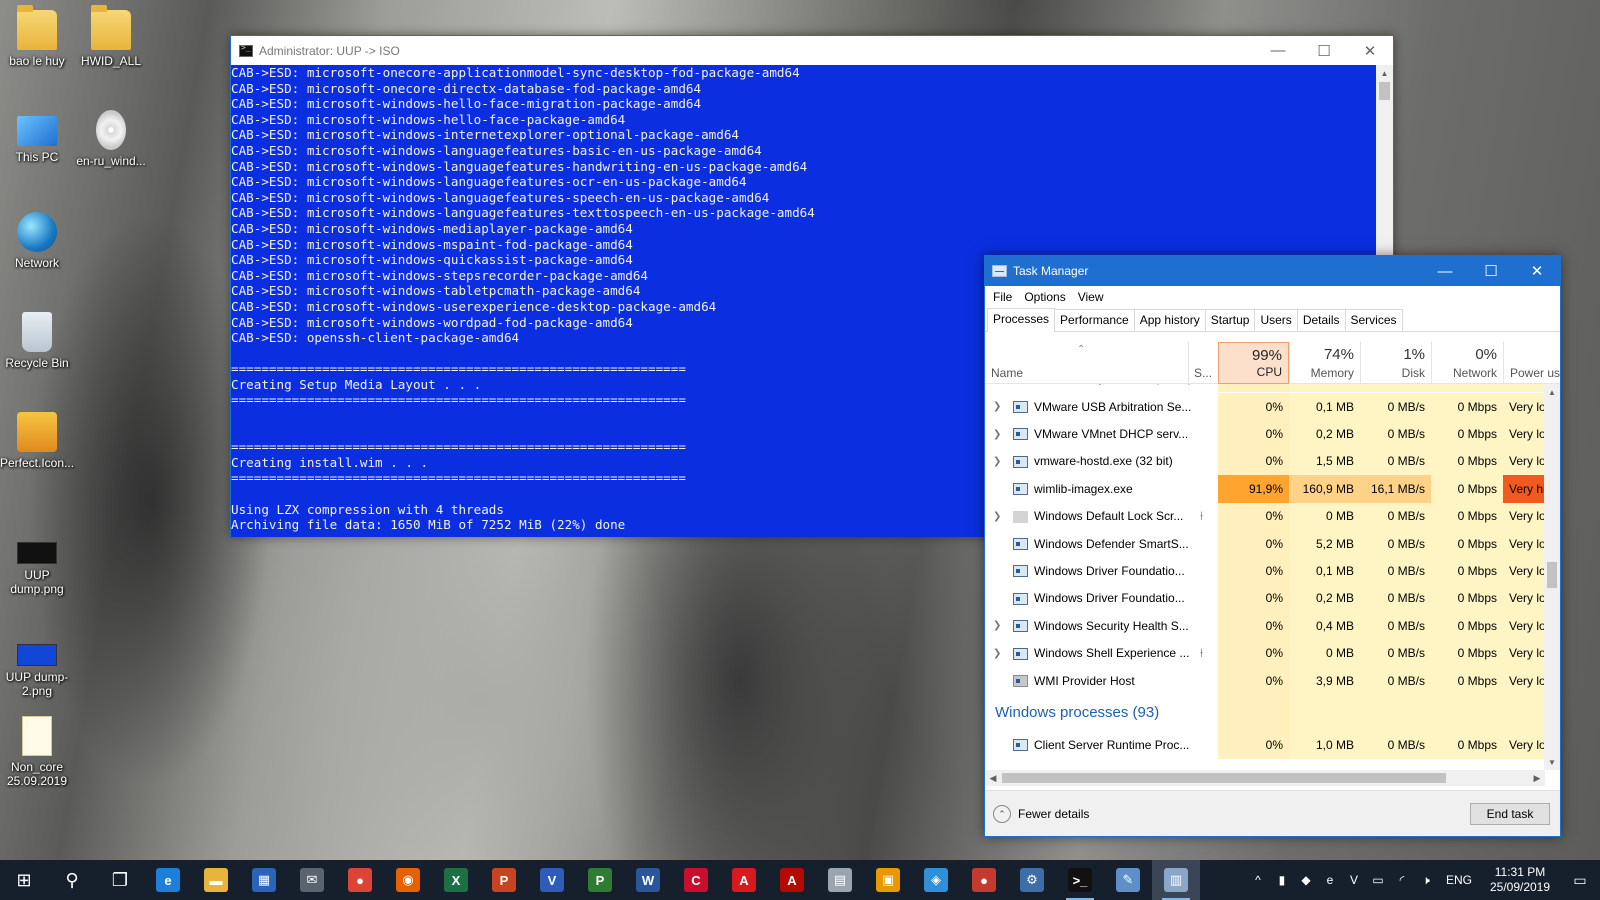 This screenshot has width=1600, height=900. Describe the element at coordinates (1272, 271) in the screenshot. I see `task-manager-titlebar: Task Manager — ☐ ✕` at that location.